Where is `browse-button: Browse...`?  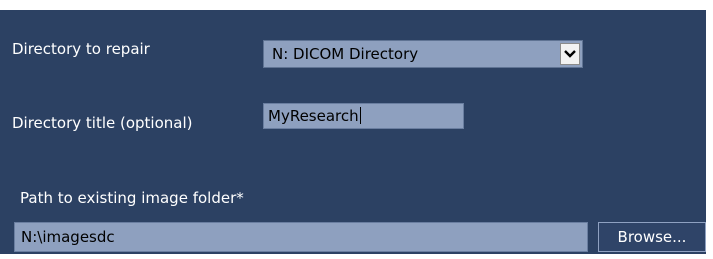
browse-button: Browse... is located at coordinates (652, 237).